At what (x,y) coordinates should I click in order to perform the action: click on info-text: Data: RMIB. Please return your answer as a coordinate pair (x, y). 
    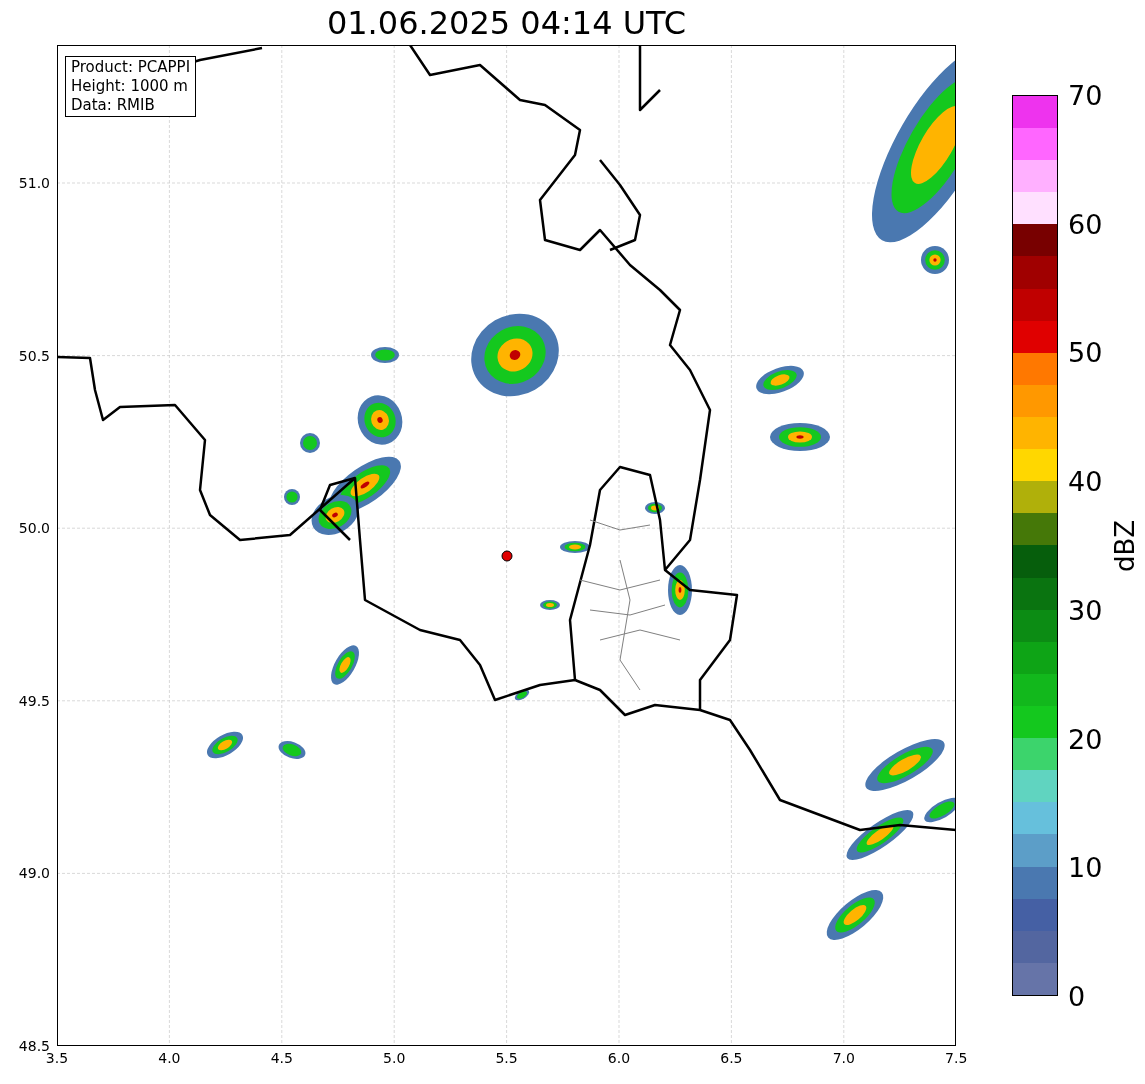
    Looking at the image, I should click on (113, 105).